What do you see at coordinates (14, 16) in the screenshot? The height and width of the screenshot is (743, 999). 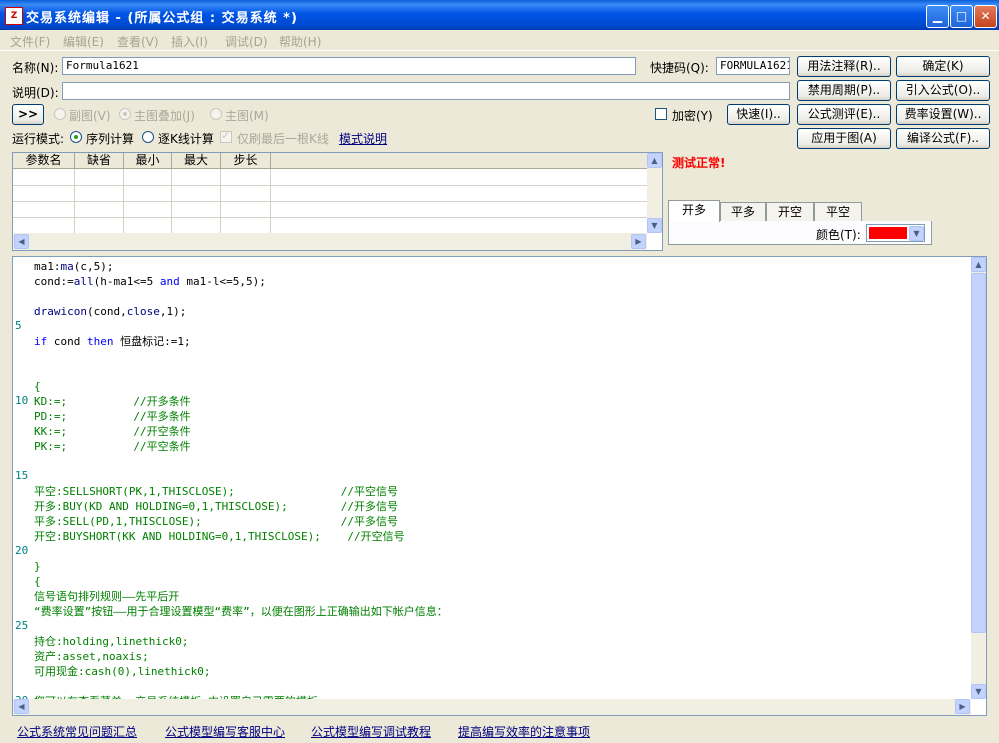 I see `app-icon: Z` at bounding box center [14, 16].